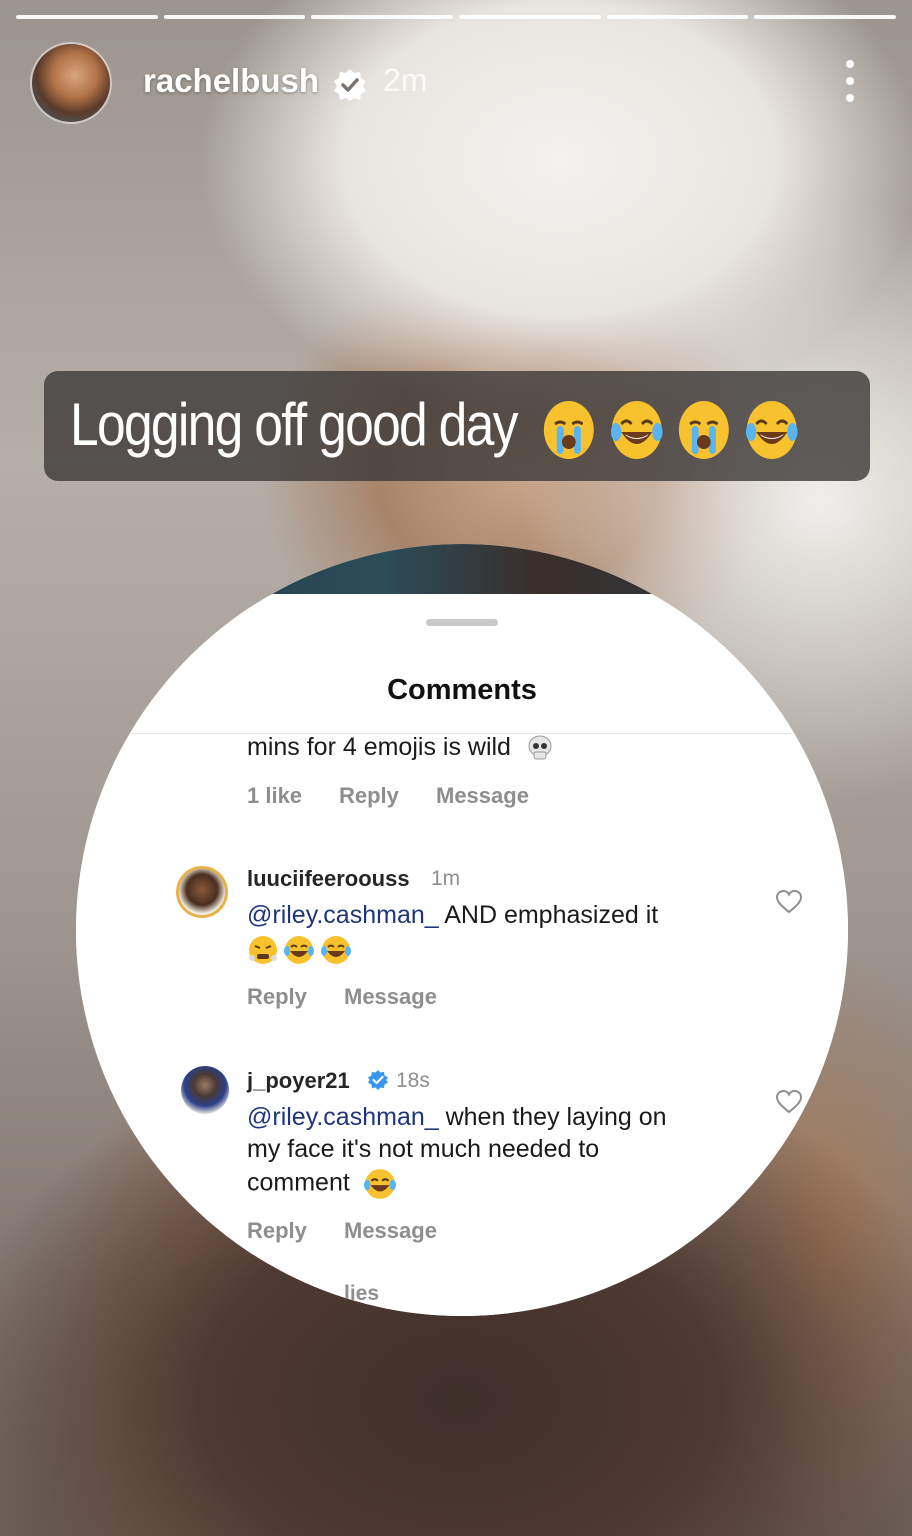 The width and height of the screenshot is (912, 1536). What do you see at coordinates (446, 878) in the screenshot?
I see `comment-timestamp: 1m` at bounding box center [446, 878].